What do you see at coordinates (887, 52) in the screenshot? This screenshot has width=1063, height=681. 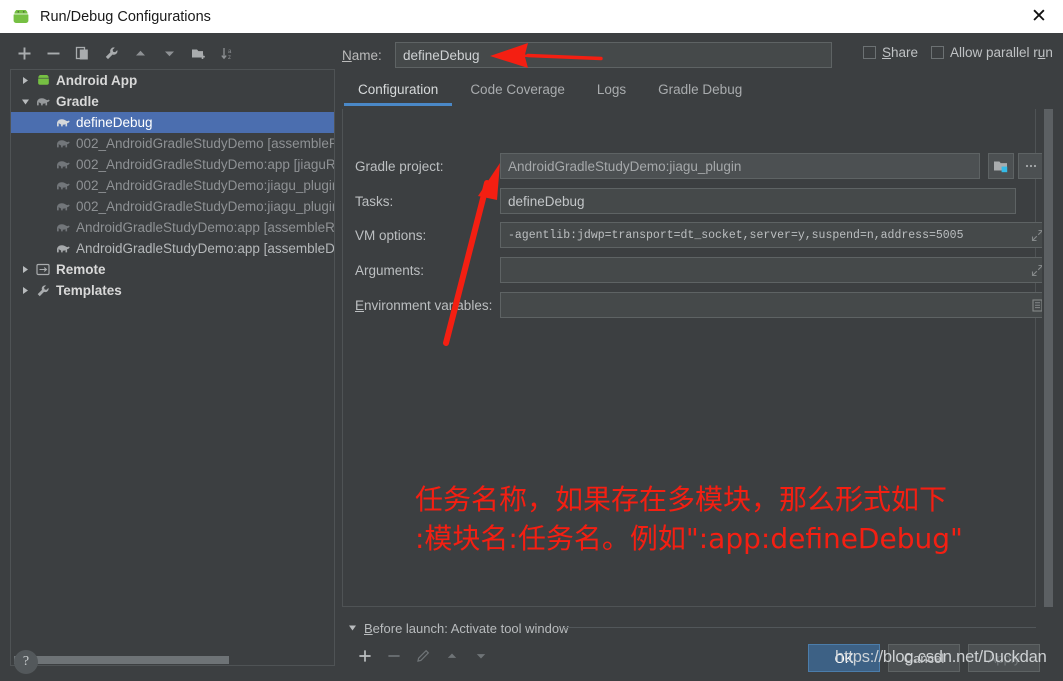 I see `share-mnemonic: S` at bounding box center [887, 52].